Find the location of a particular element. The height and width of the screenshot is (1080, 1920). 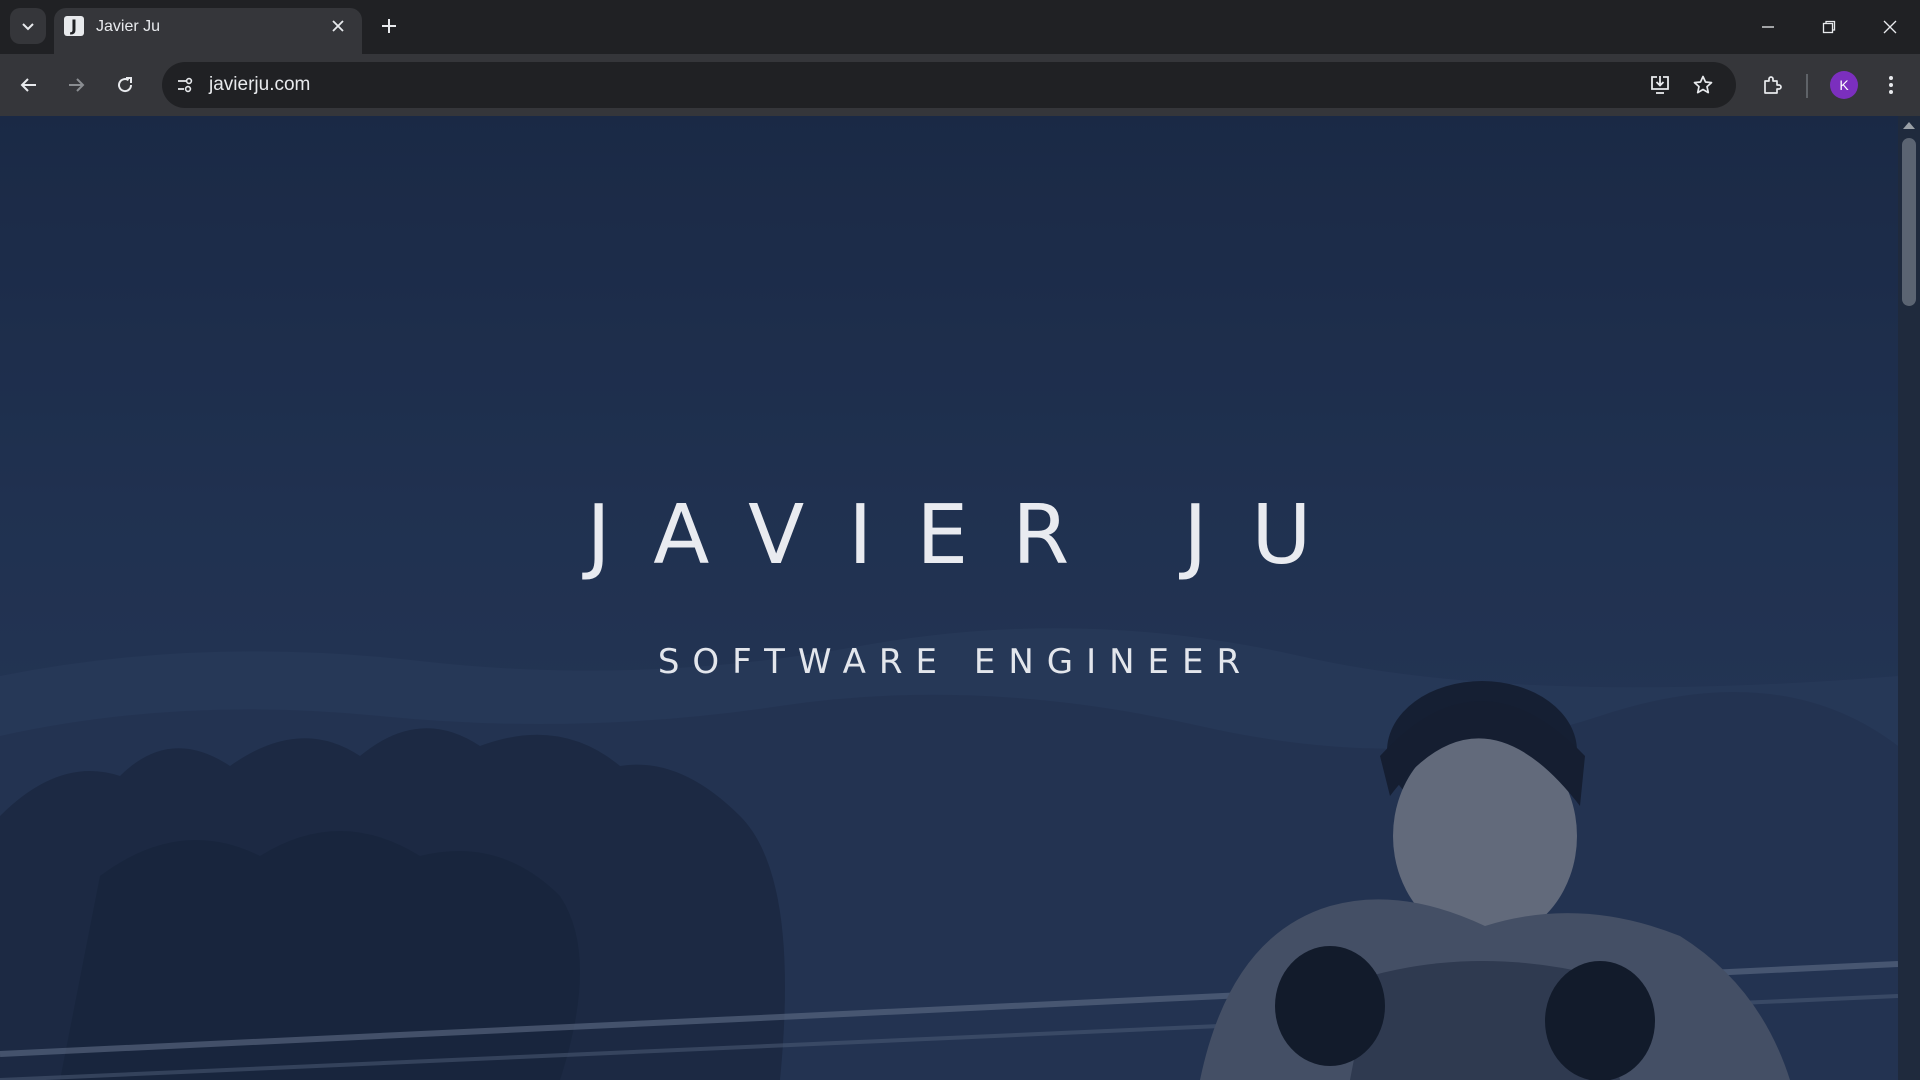

url-text: javierju.com is located at coordinates (259, 85).